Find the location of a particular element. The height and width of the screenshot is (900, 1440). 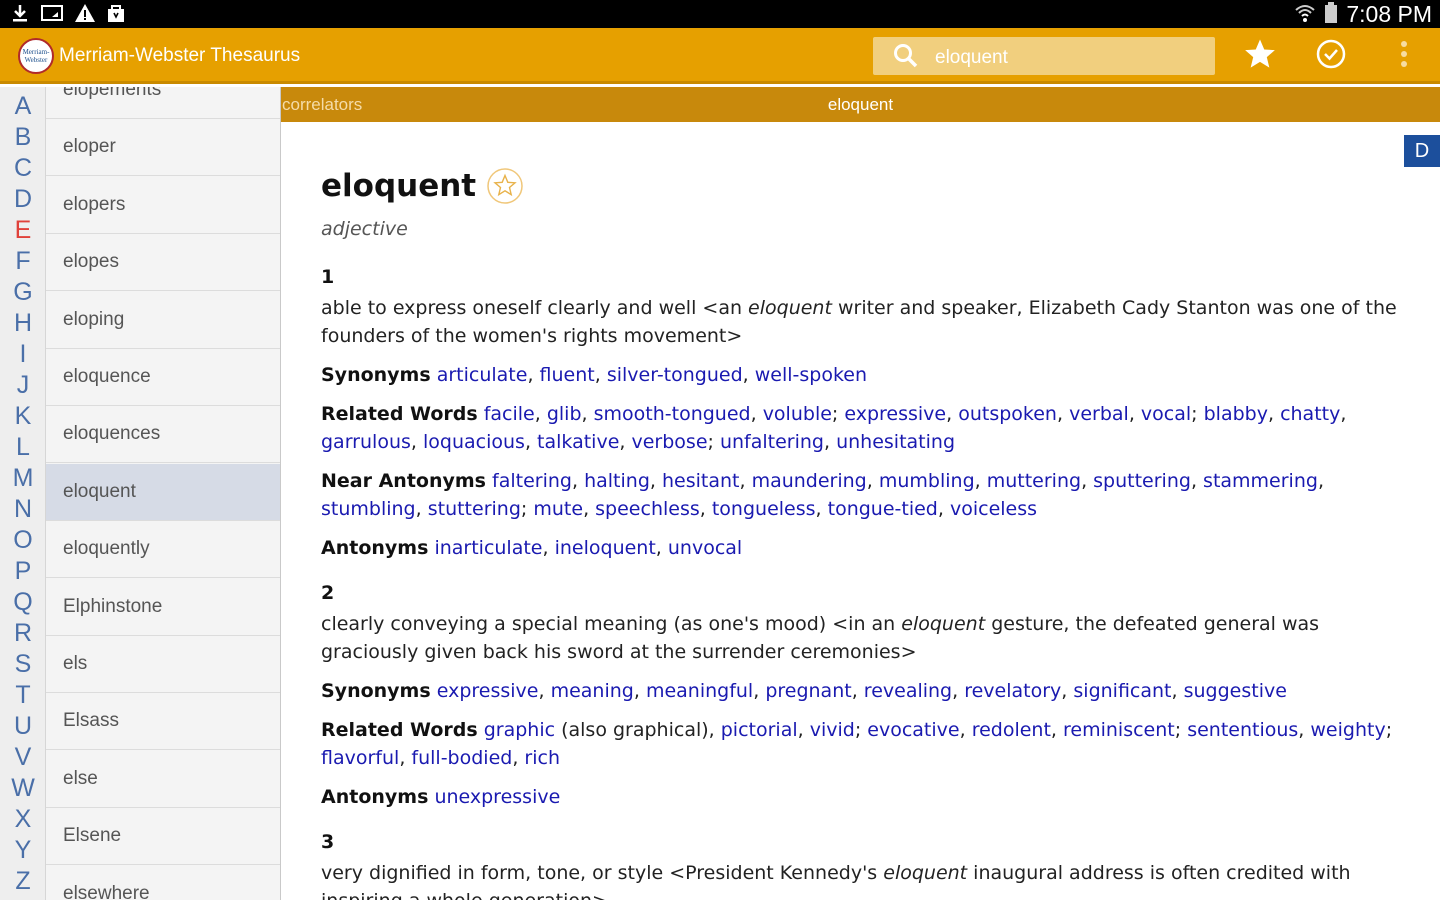

related-word-link: significant is located at coordinates (1122, 691).